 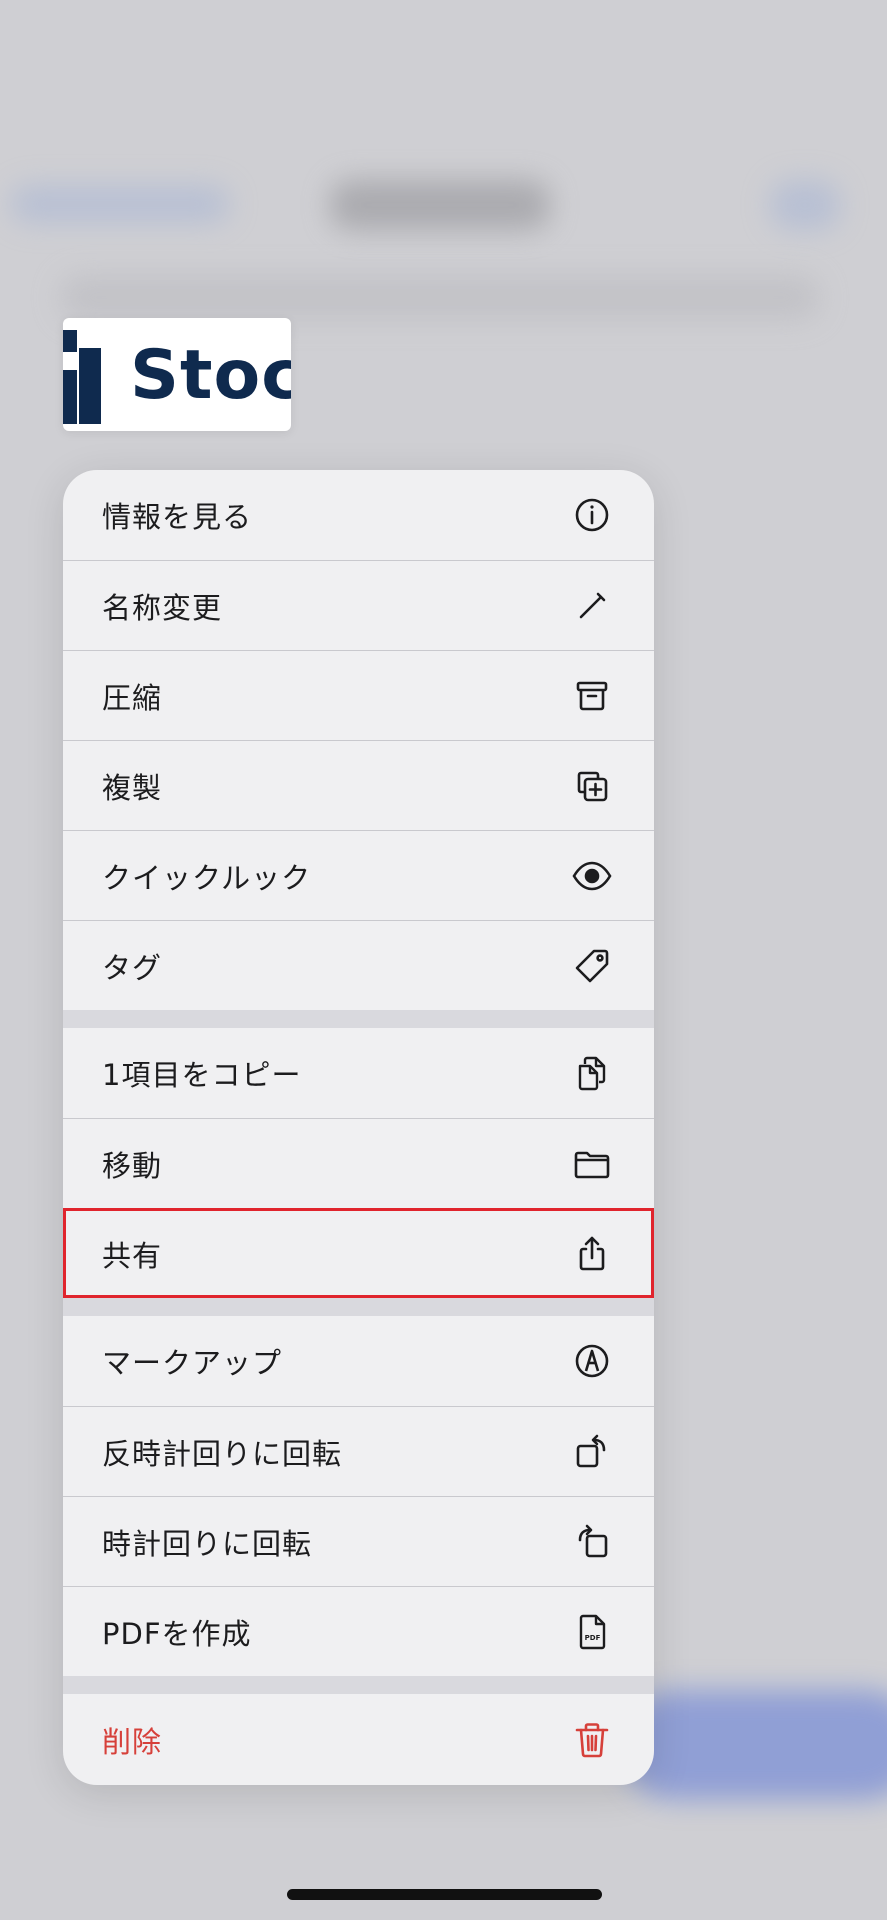 What do you see at coordinates (358, 1073) in the screenshot?
I see `menu-item-copy: 1項目をコピー` at bounding box center [358, 1073].